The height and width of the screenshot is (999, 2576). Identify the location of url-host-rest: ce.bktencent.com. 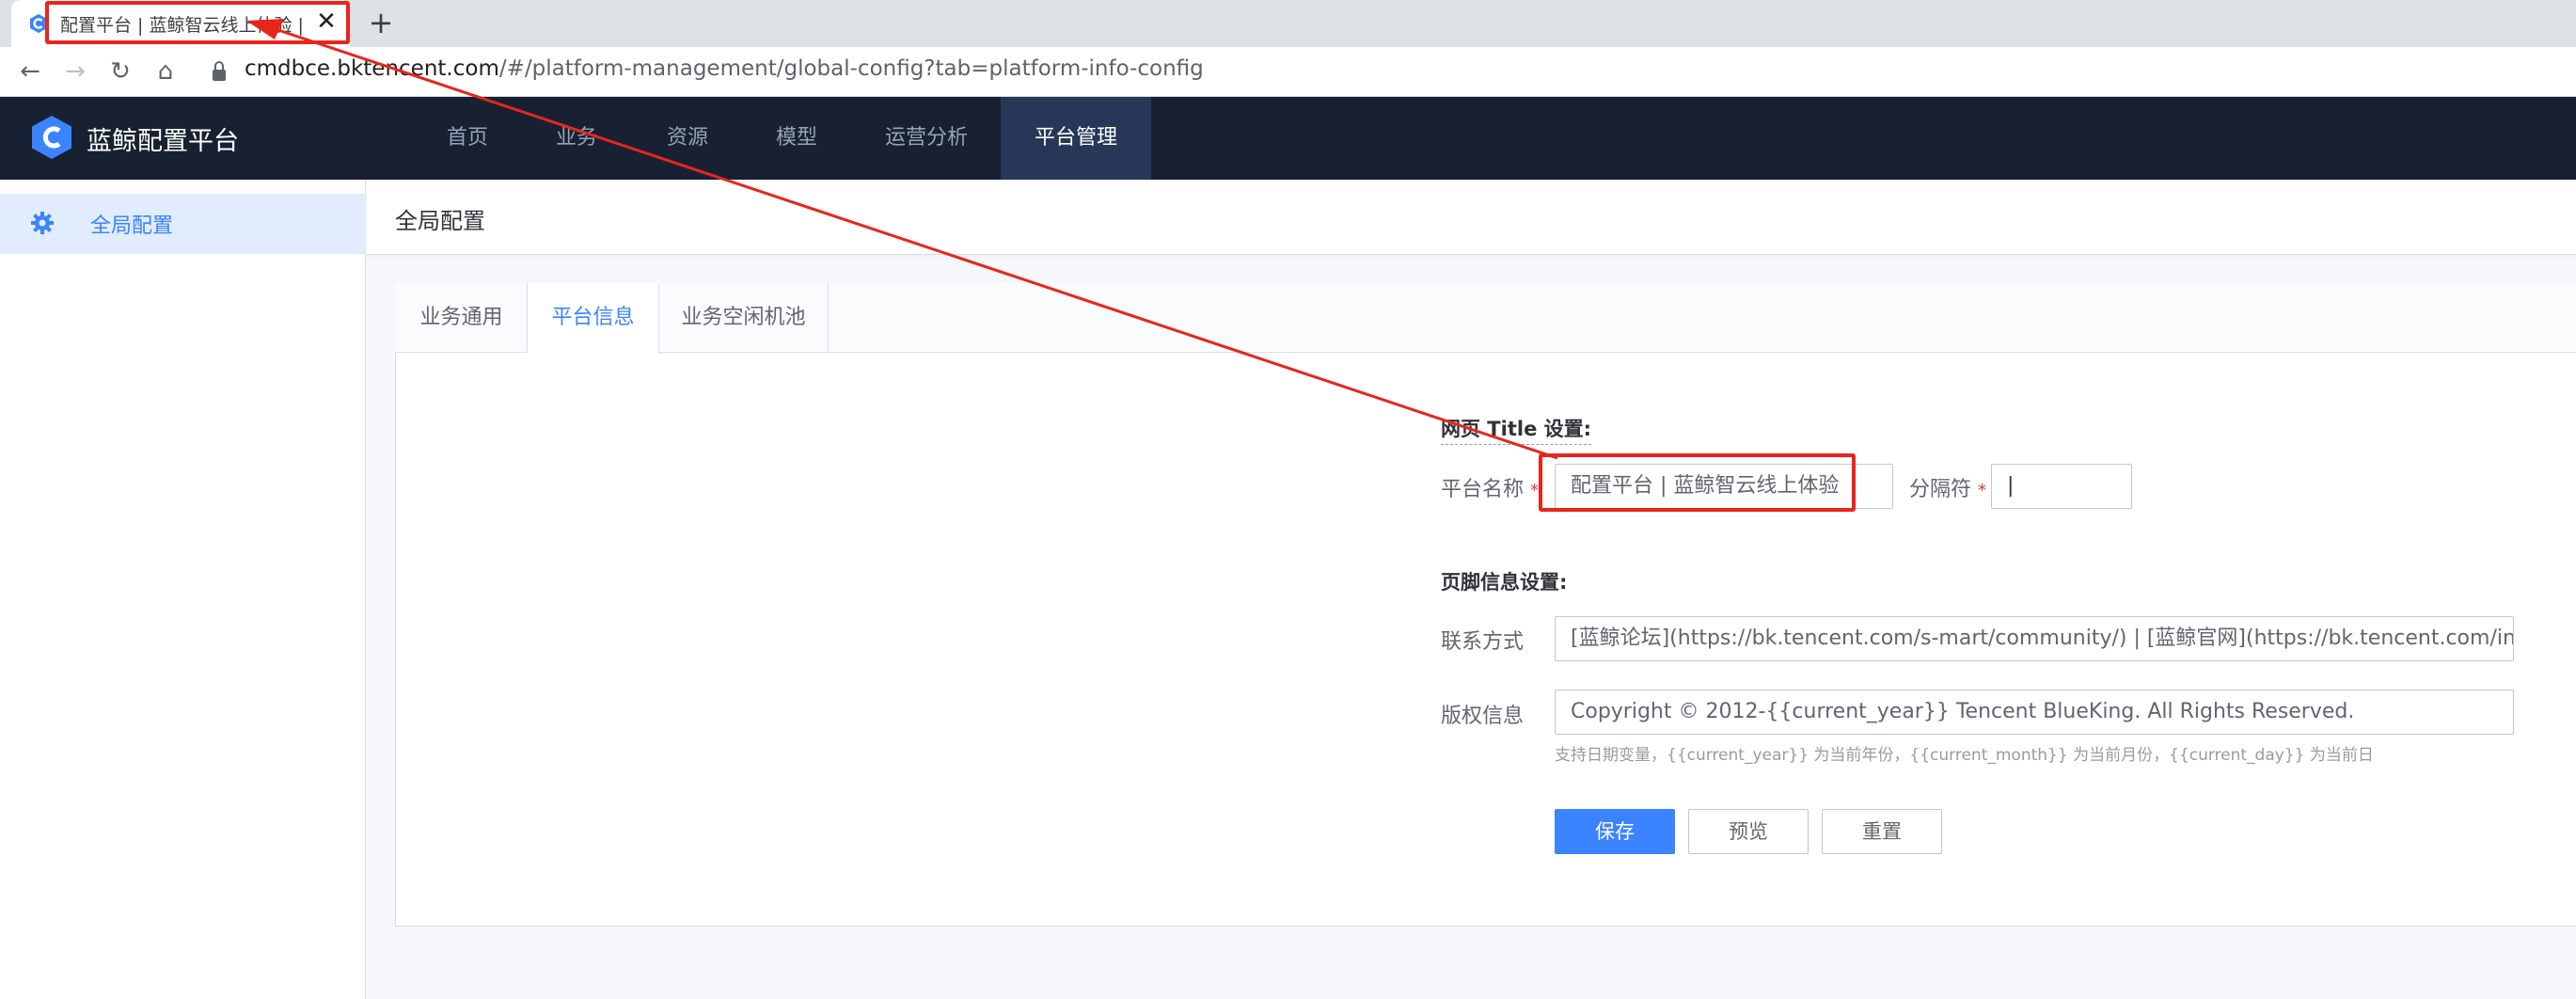
(402, 69).